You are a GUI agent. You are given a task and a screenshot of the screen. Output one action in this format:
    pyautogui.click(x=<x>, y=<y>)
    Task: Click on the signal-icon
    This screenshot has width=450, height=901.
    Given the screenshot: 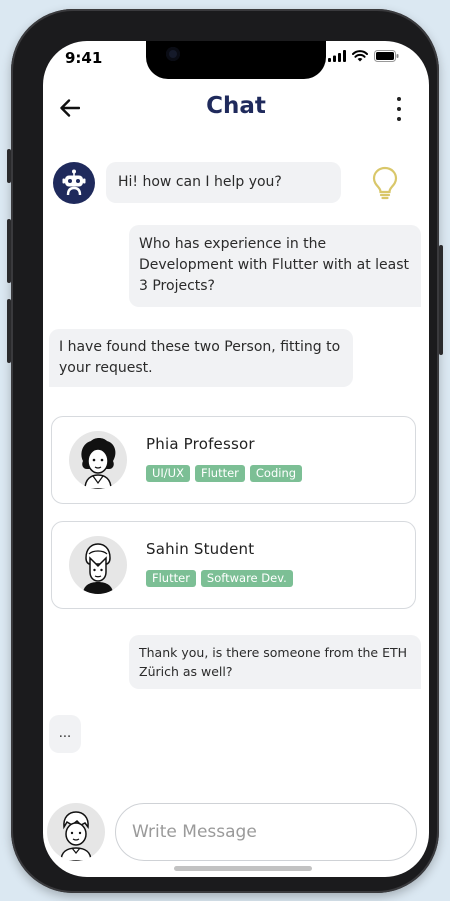 What is the action you would take?
    pyautogui.click(x=337, y=56)
    